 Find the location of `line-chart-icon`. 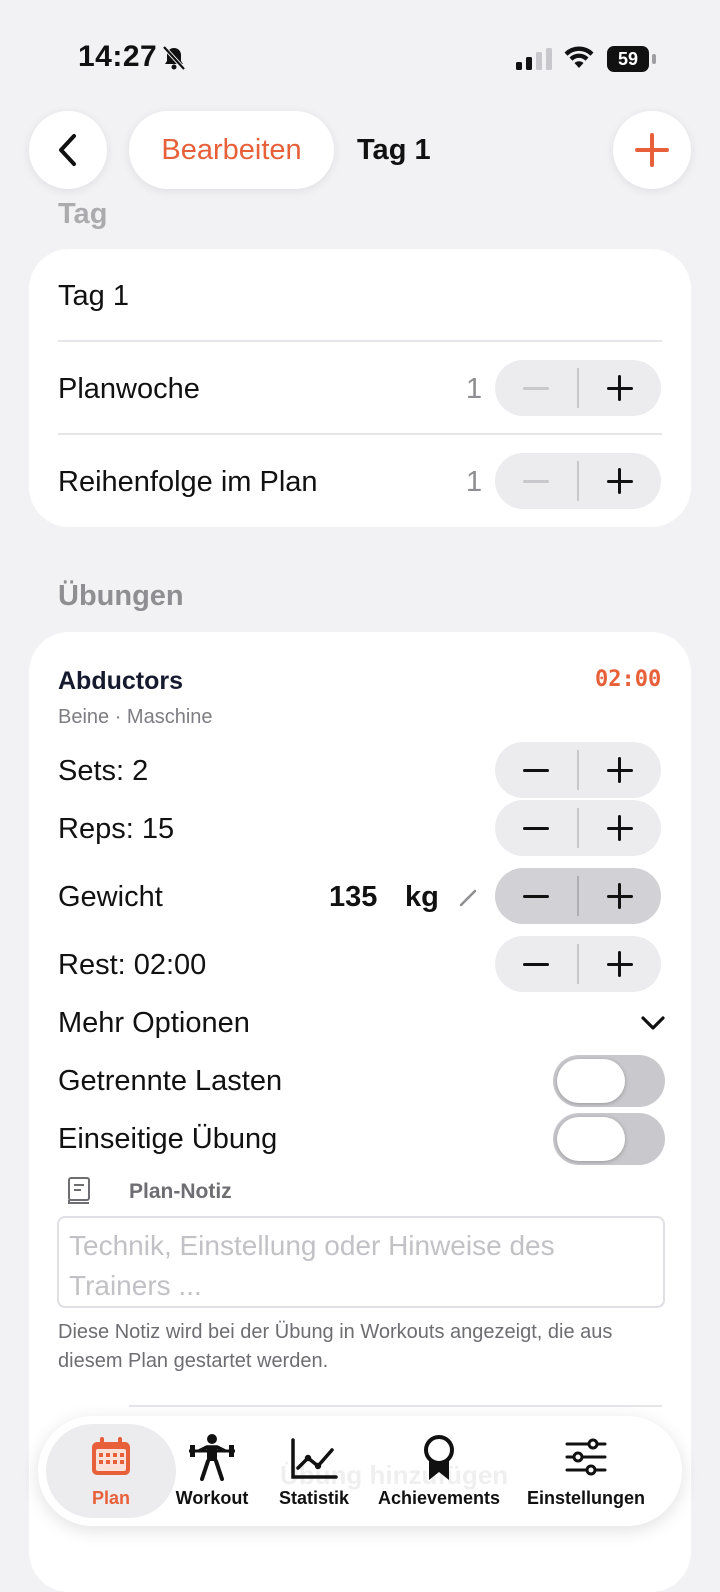

line-chart-icon is located at coordinates (314, 1458).